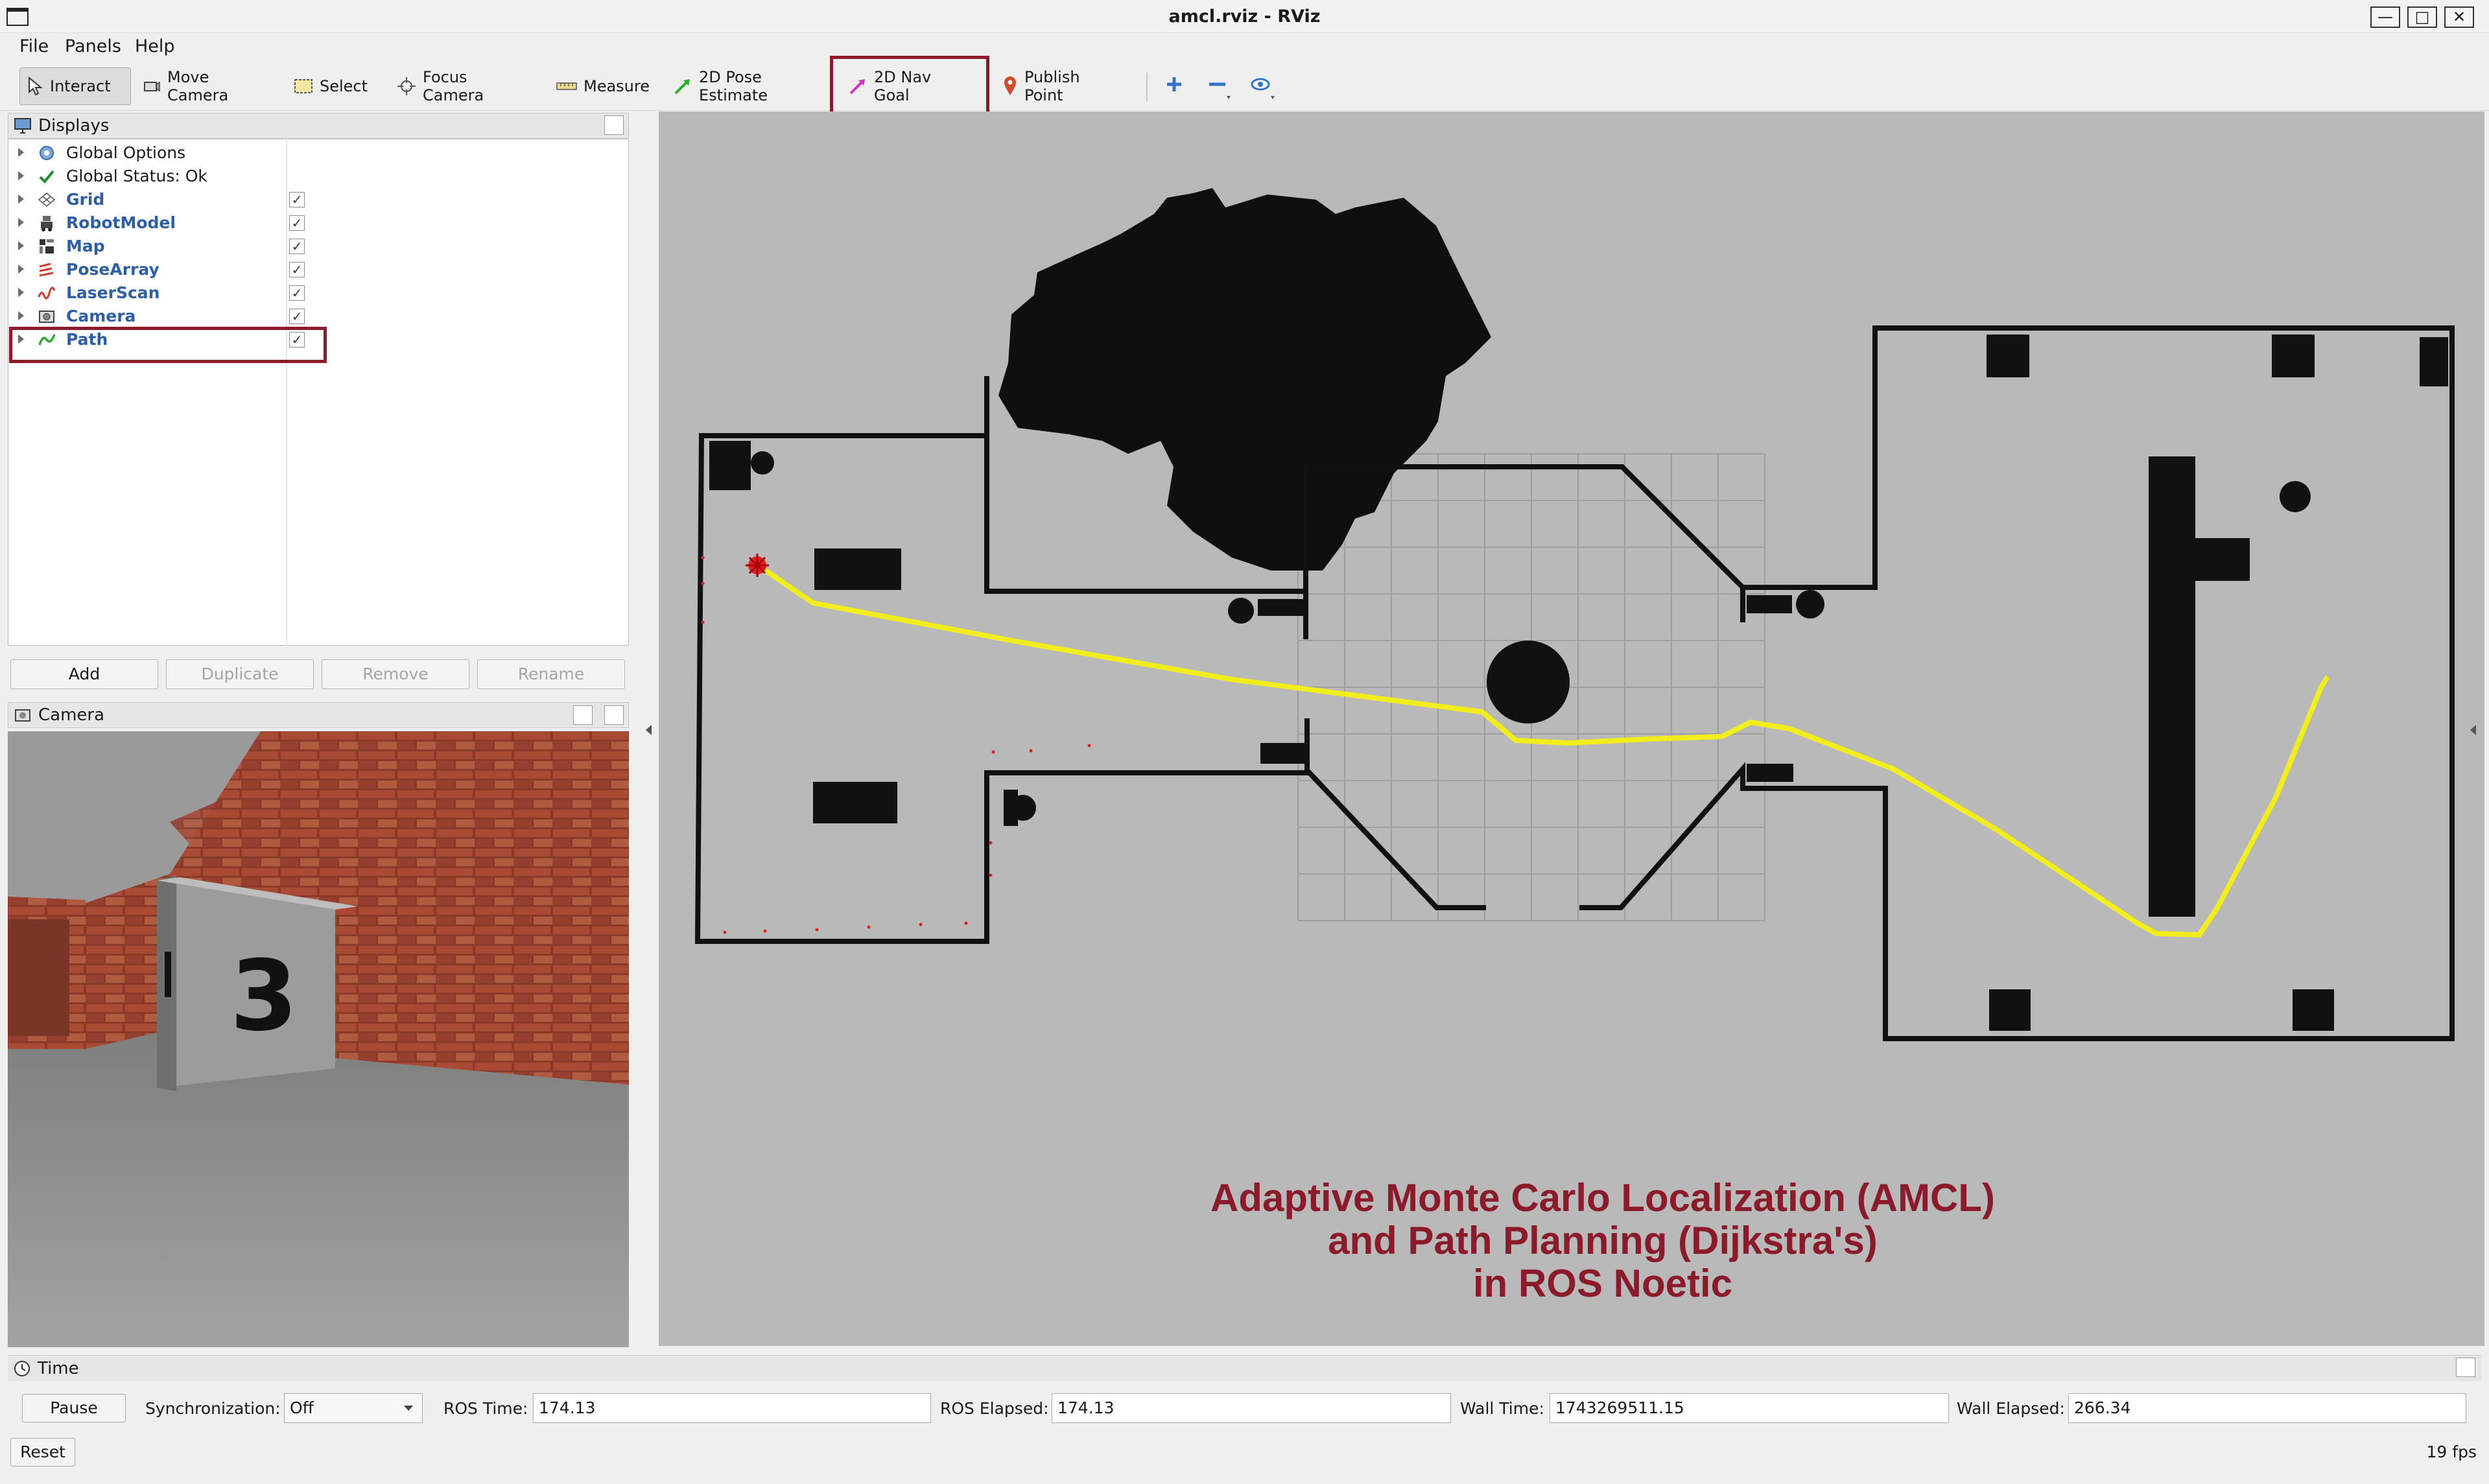 This screenshot has height=1484, width=2489. I want to click on tool-focus-camera: Focus Camera, so click(462, 86).